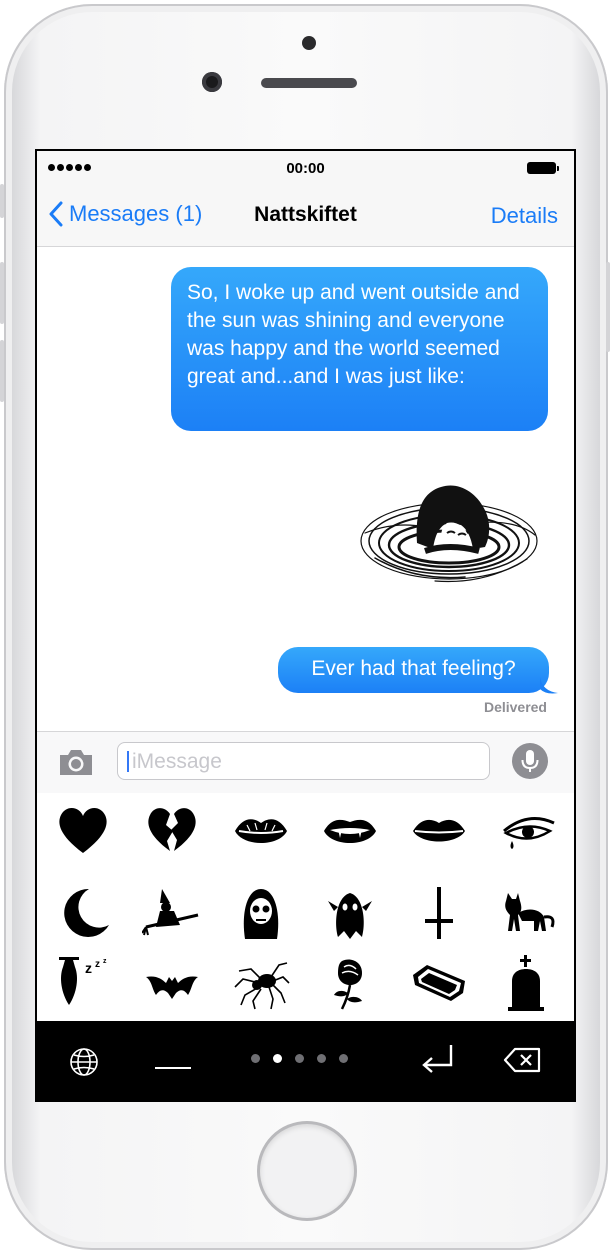 Image resolution: width=613 pixels, height=1255 pixels. I want to click on delivery-status: Delivered, so click(515, 707).